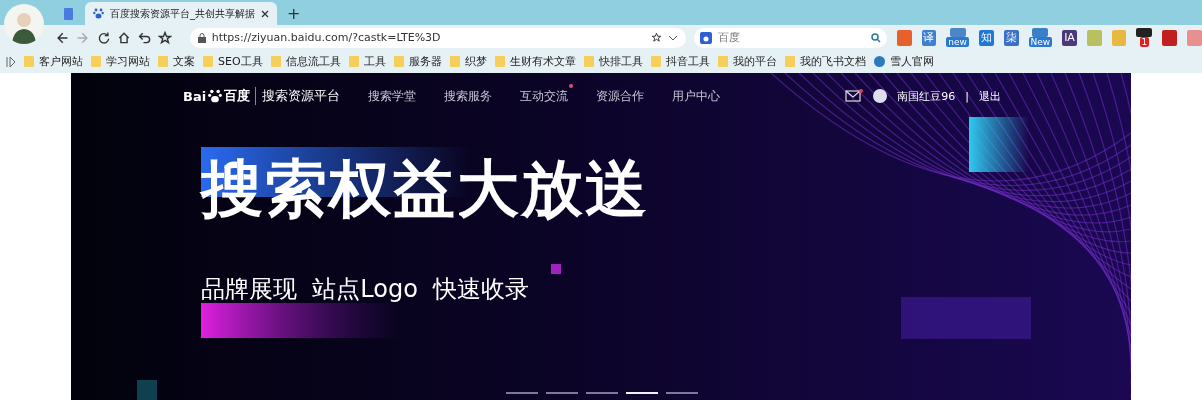 The width and height of the screenshot is (1202, 400). I want to click on tab-title: 百度搜索资源平台_共创共享解据, so click(182, 13).